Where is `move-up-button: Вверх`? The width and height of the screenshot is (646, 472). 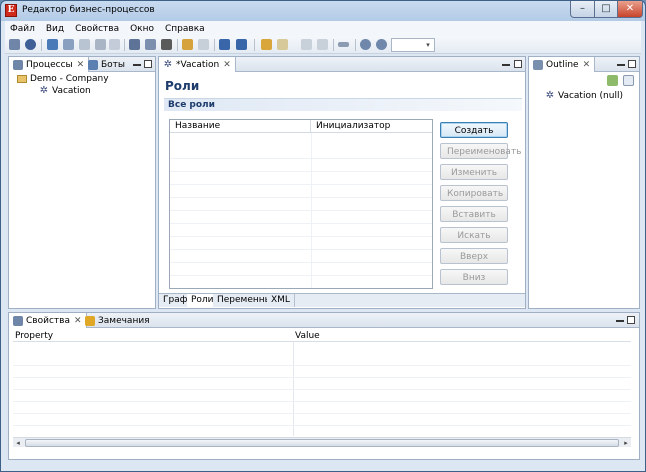 move-up-button: Вверх is located at coordinates (474, 256).